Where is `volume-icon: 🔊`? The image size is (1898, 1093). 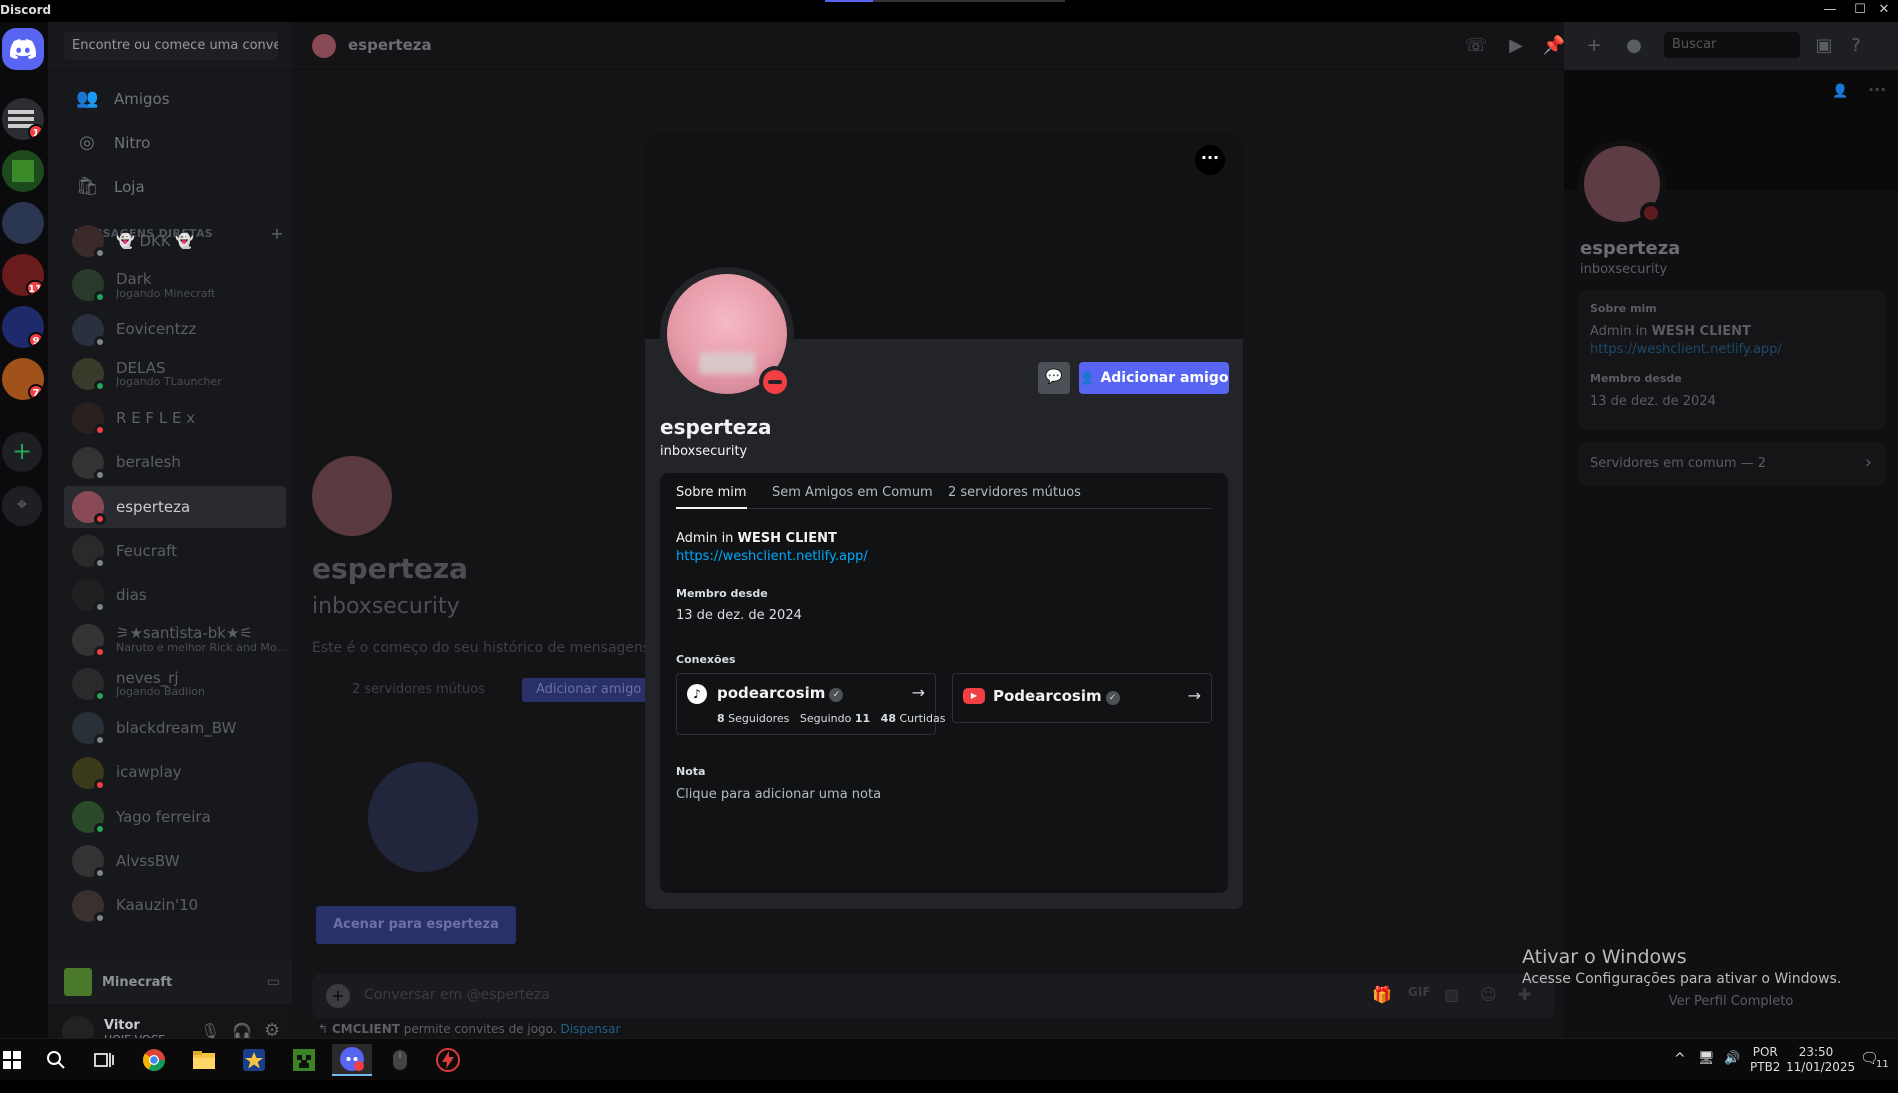 volume-icon: 🔊 is located at coordinates (1732, 1072).